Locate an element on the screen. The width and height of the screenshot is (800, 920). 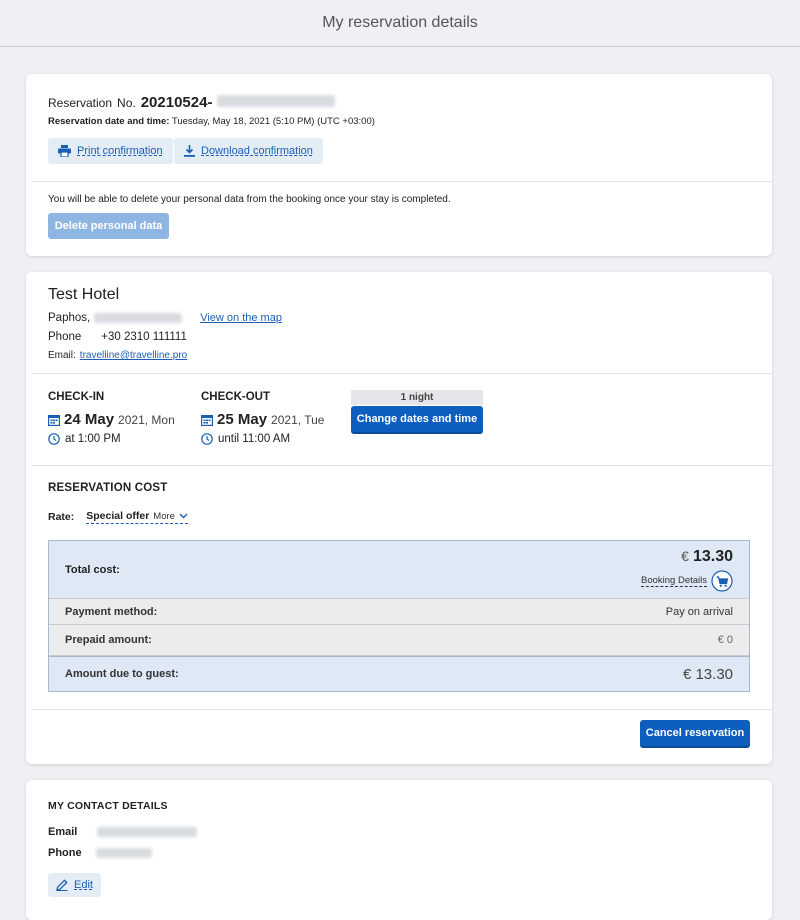
phone-label: Phone is located at coordinates (65, 337).